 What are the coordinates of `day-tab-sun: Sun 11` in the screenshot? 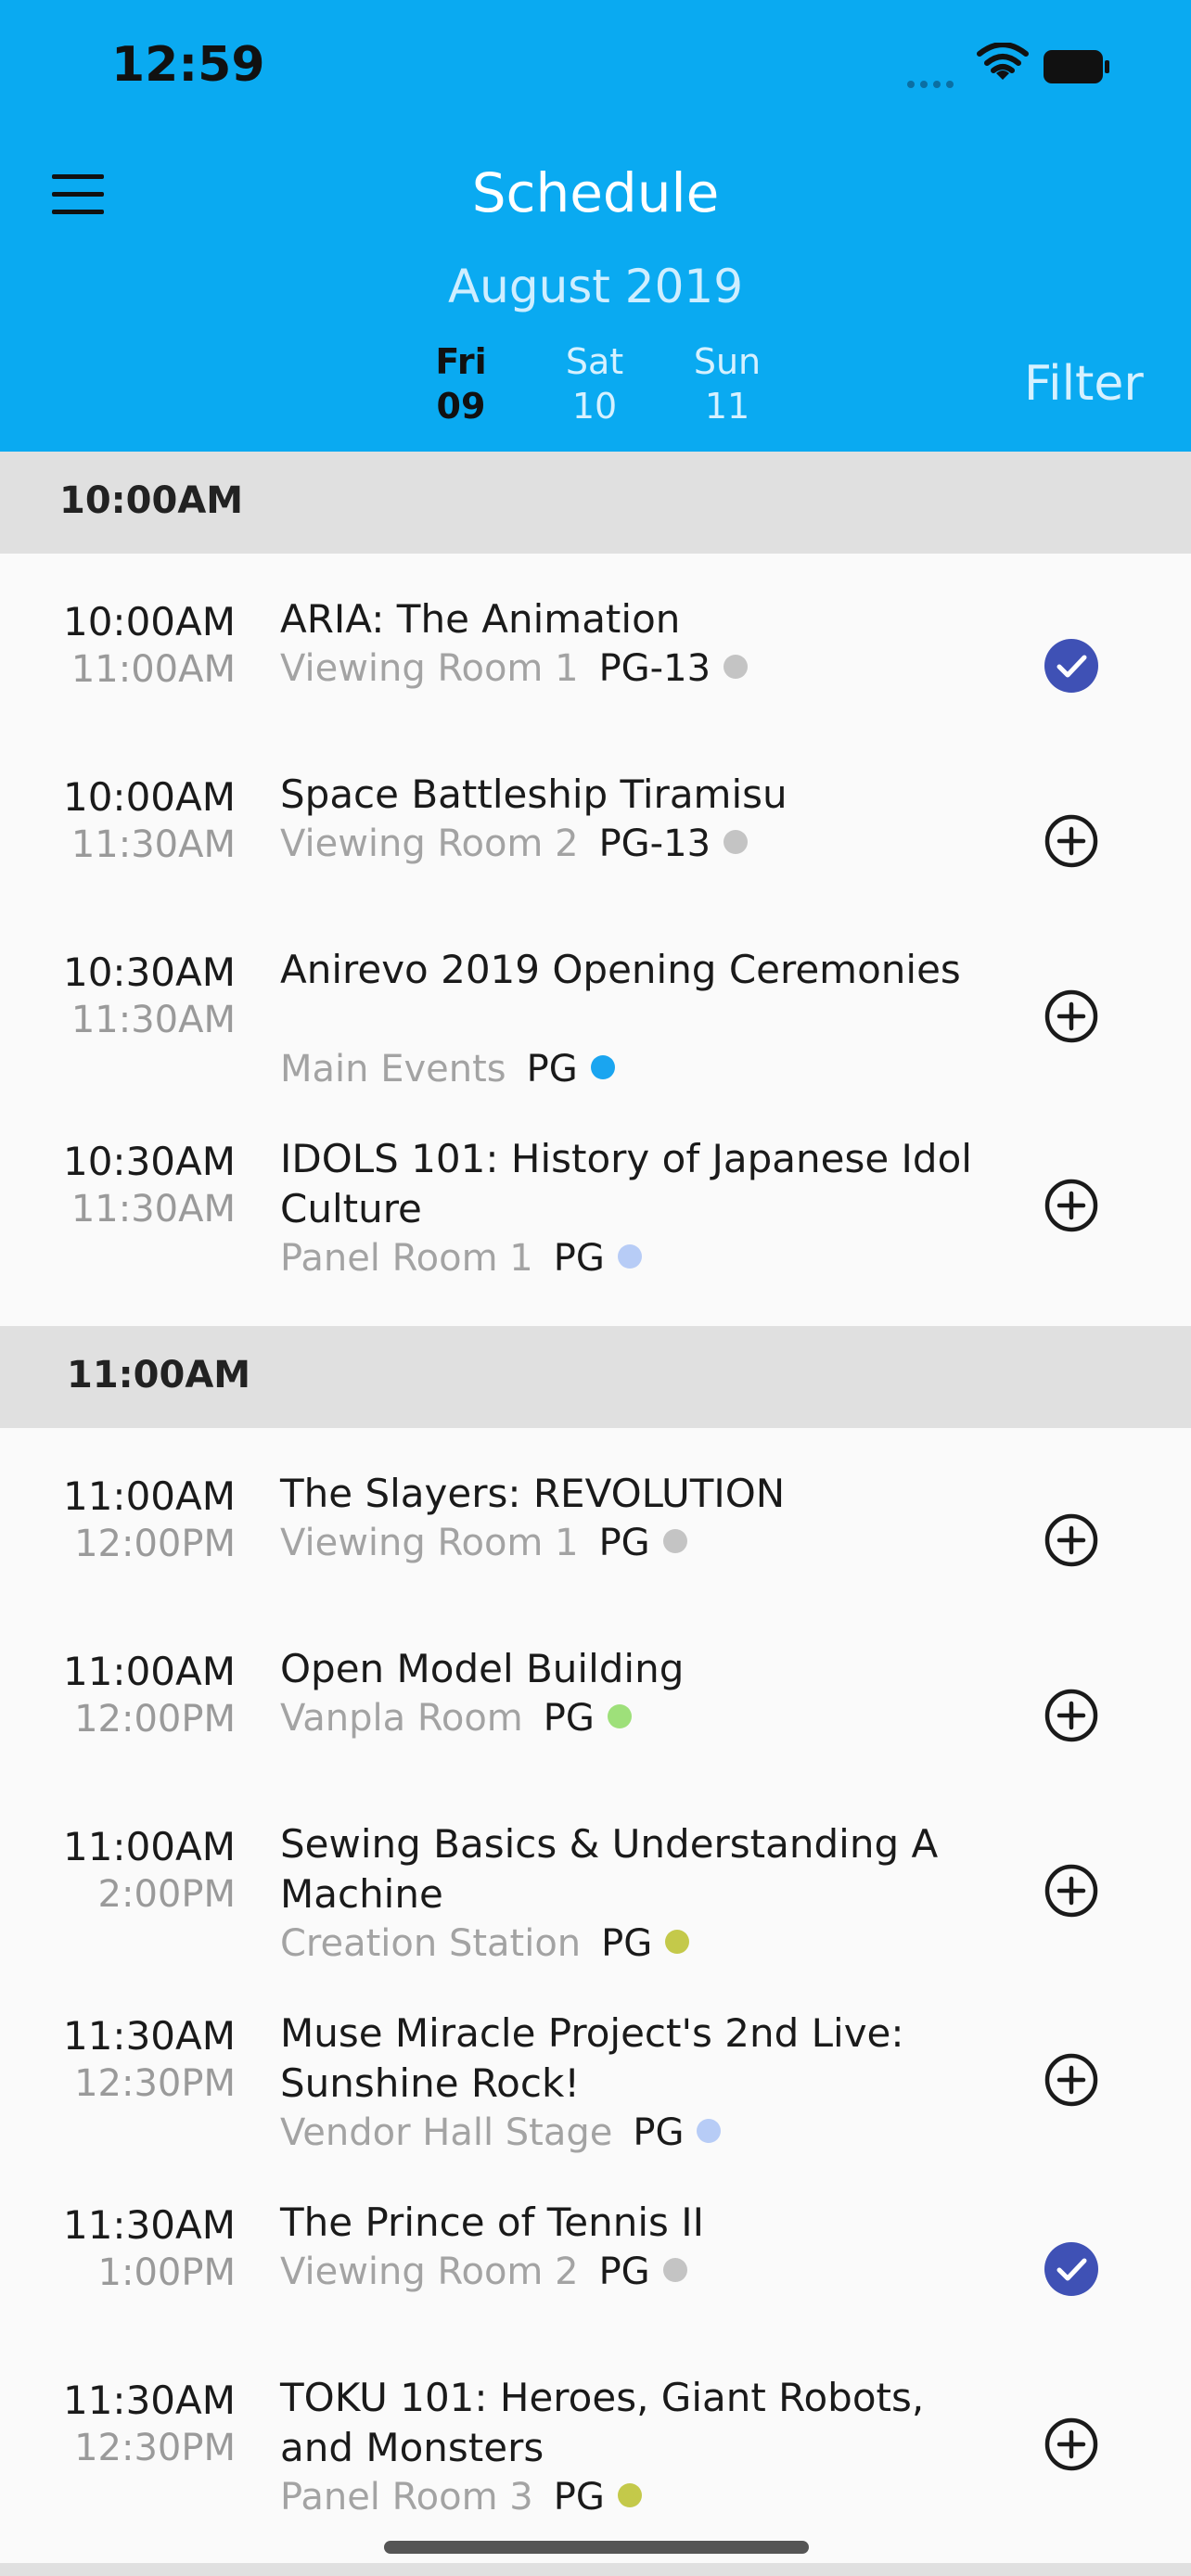 It's located at (727, 383).